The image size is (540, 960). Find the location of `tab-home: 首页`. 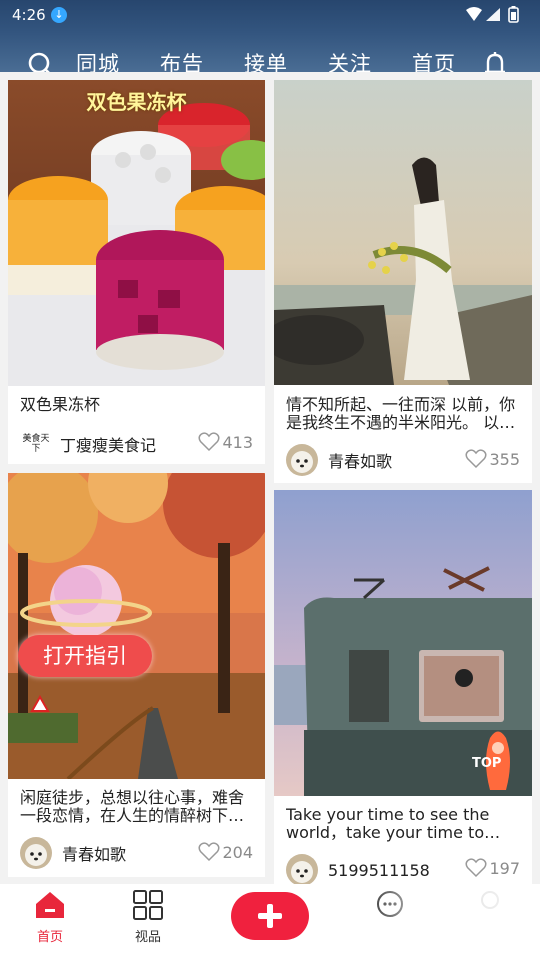

tab-home: 首页 is located at coordinates (434, 60).